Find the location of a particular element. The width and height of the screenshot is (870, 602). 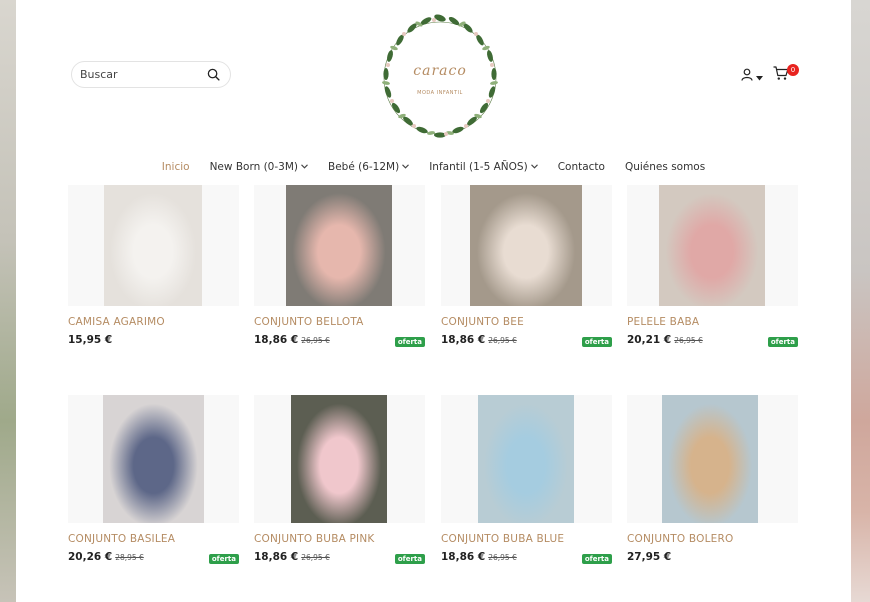

current-price: 15,95 € is located at coordinates (90, 340).